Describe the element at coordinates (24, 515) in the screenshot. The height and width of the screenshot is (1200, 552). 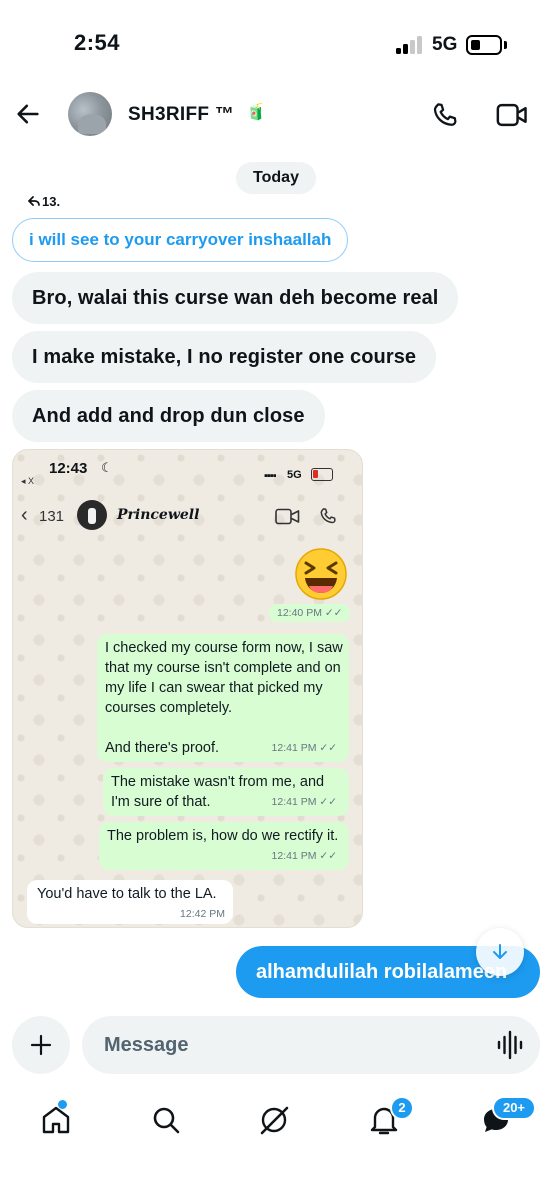
I see `screenshot-back-icon: ‹` at that location.